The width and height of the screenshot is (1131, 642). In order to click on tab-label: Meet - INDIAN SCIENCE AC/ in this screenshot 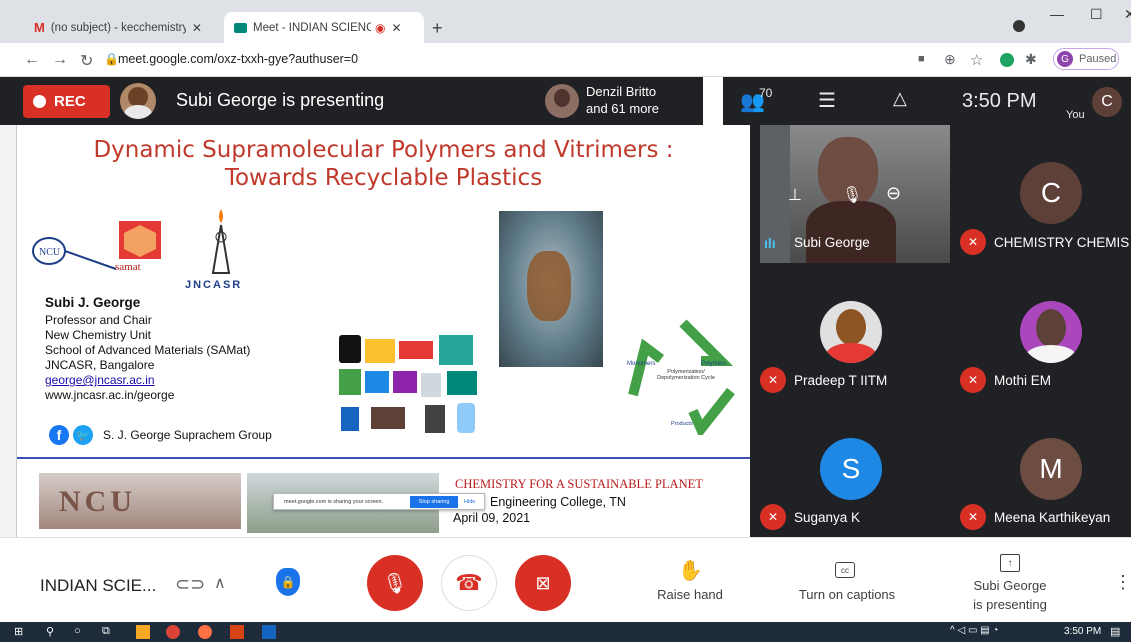, I will do `click(312, 27)`.